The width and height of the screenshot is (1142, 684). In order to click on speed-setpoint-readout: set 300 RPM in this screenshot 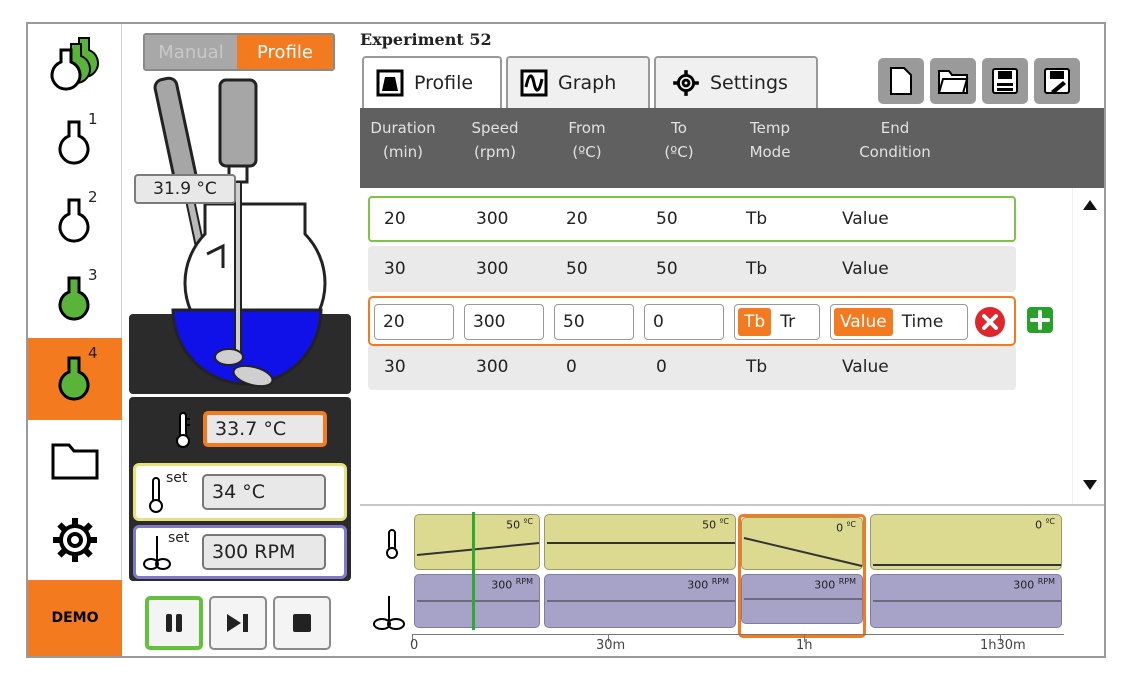, I will do `click(240, 552)`.